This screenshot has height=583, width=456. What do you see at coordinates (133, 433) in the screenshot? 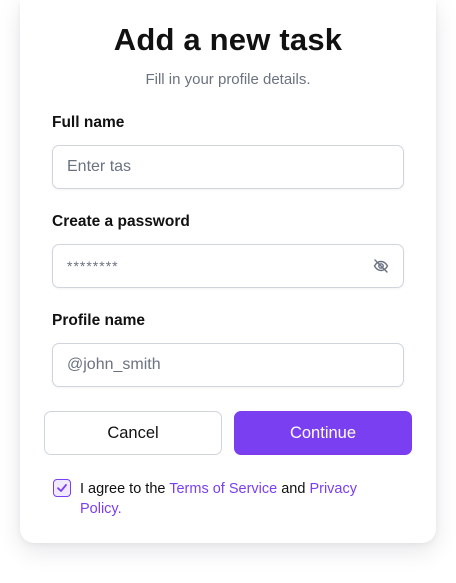
I see `cancel-button: Cancel` at bounding box center [133, 433].